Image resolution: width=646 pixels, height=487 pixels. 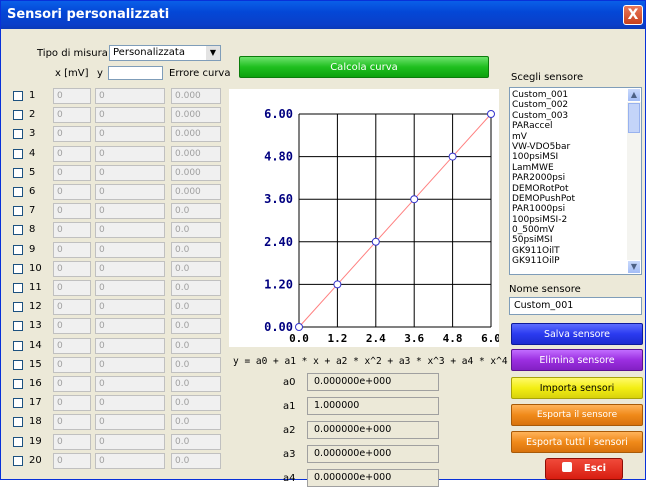 What do you see at coordinates (568, 189) in the screenshot?
I see `sensor-list-item: DEMORotPot` at bounding box center [568, 189].